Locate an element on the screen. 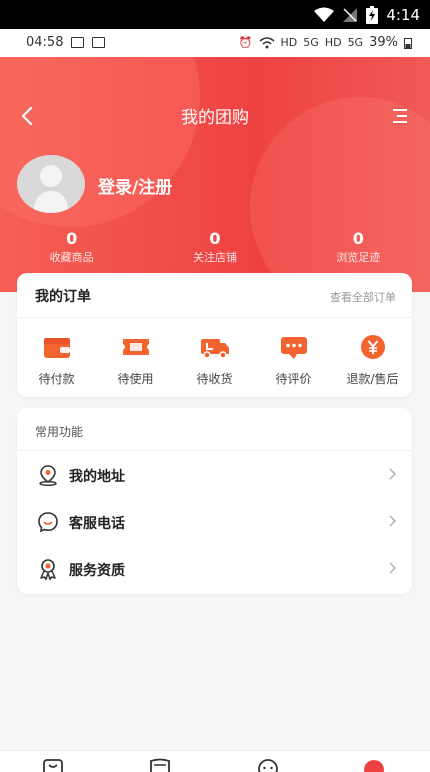 Image resolution: width=430 pixels, height=772 pixels. wallet-icon is located at coordinates (56, 348).